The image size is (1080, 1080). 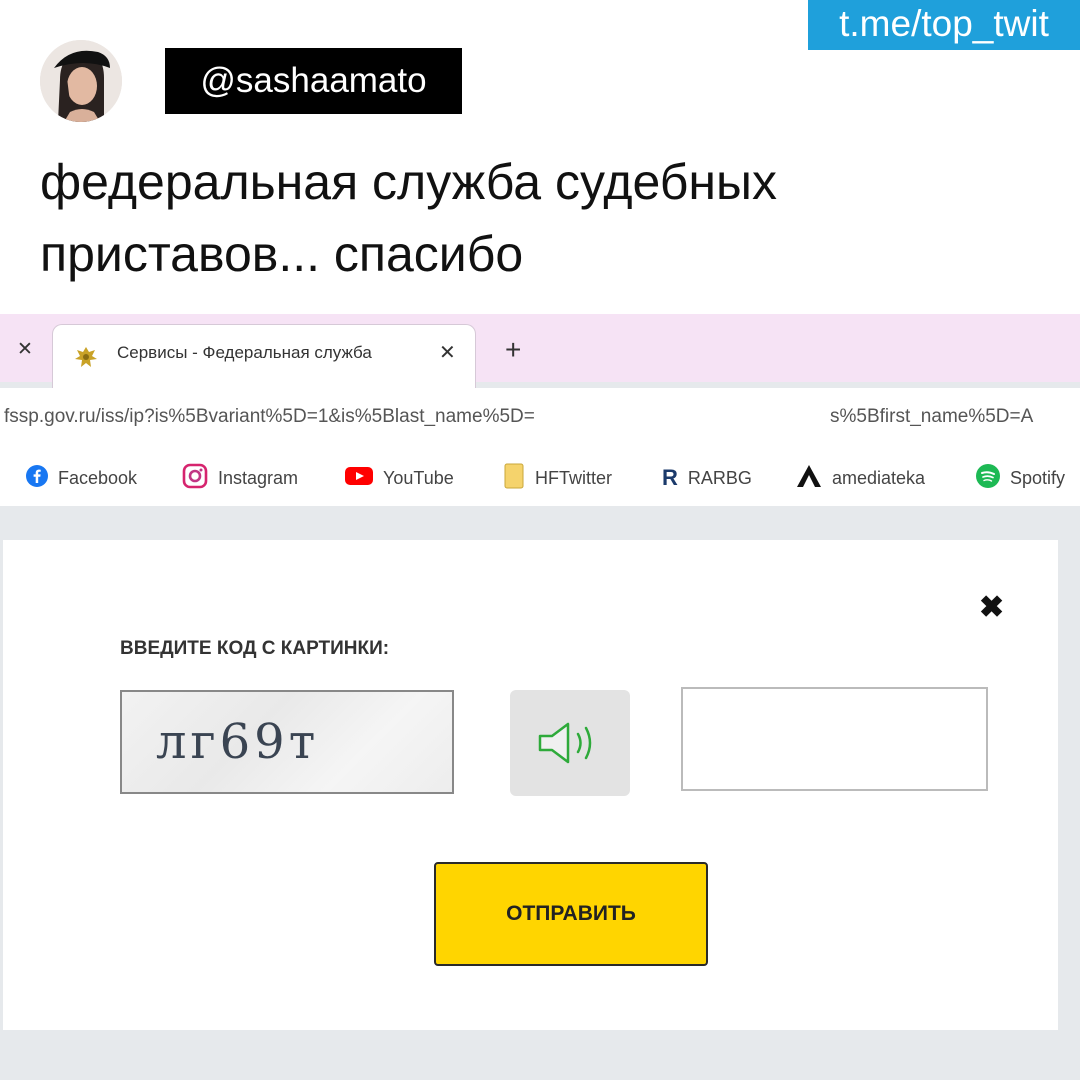 I want to click on youtube-icon, so click(x=359, y=478).